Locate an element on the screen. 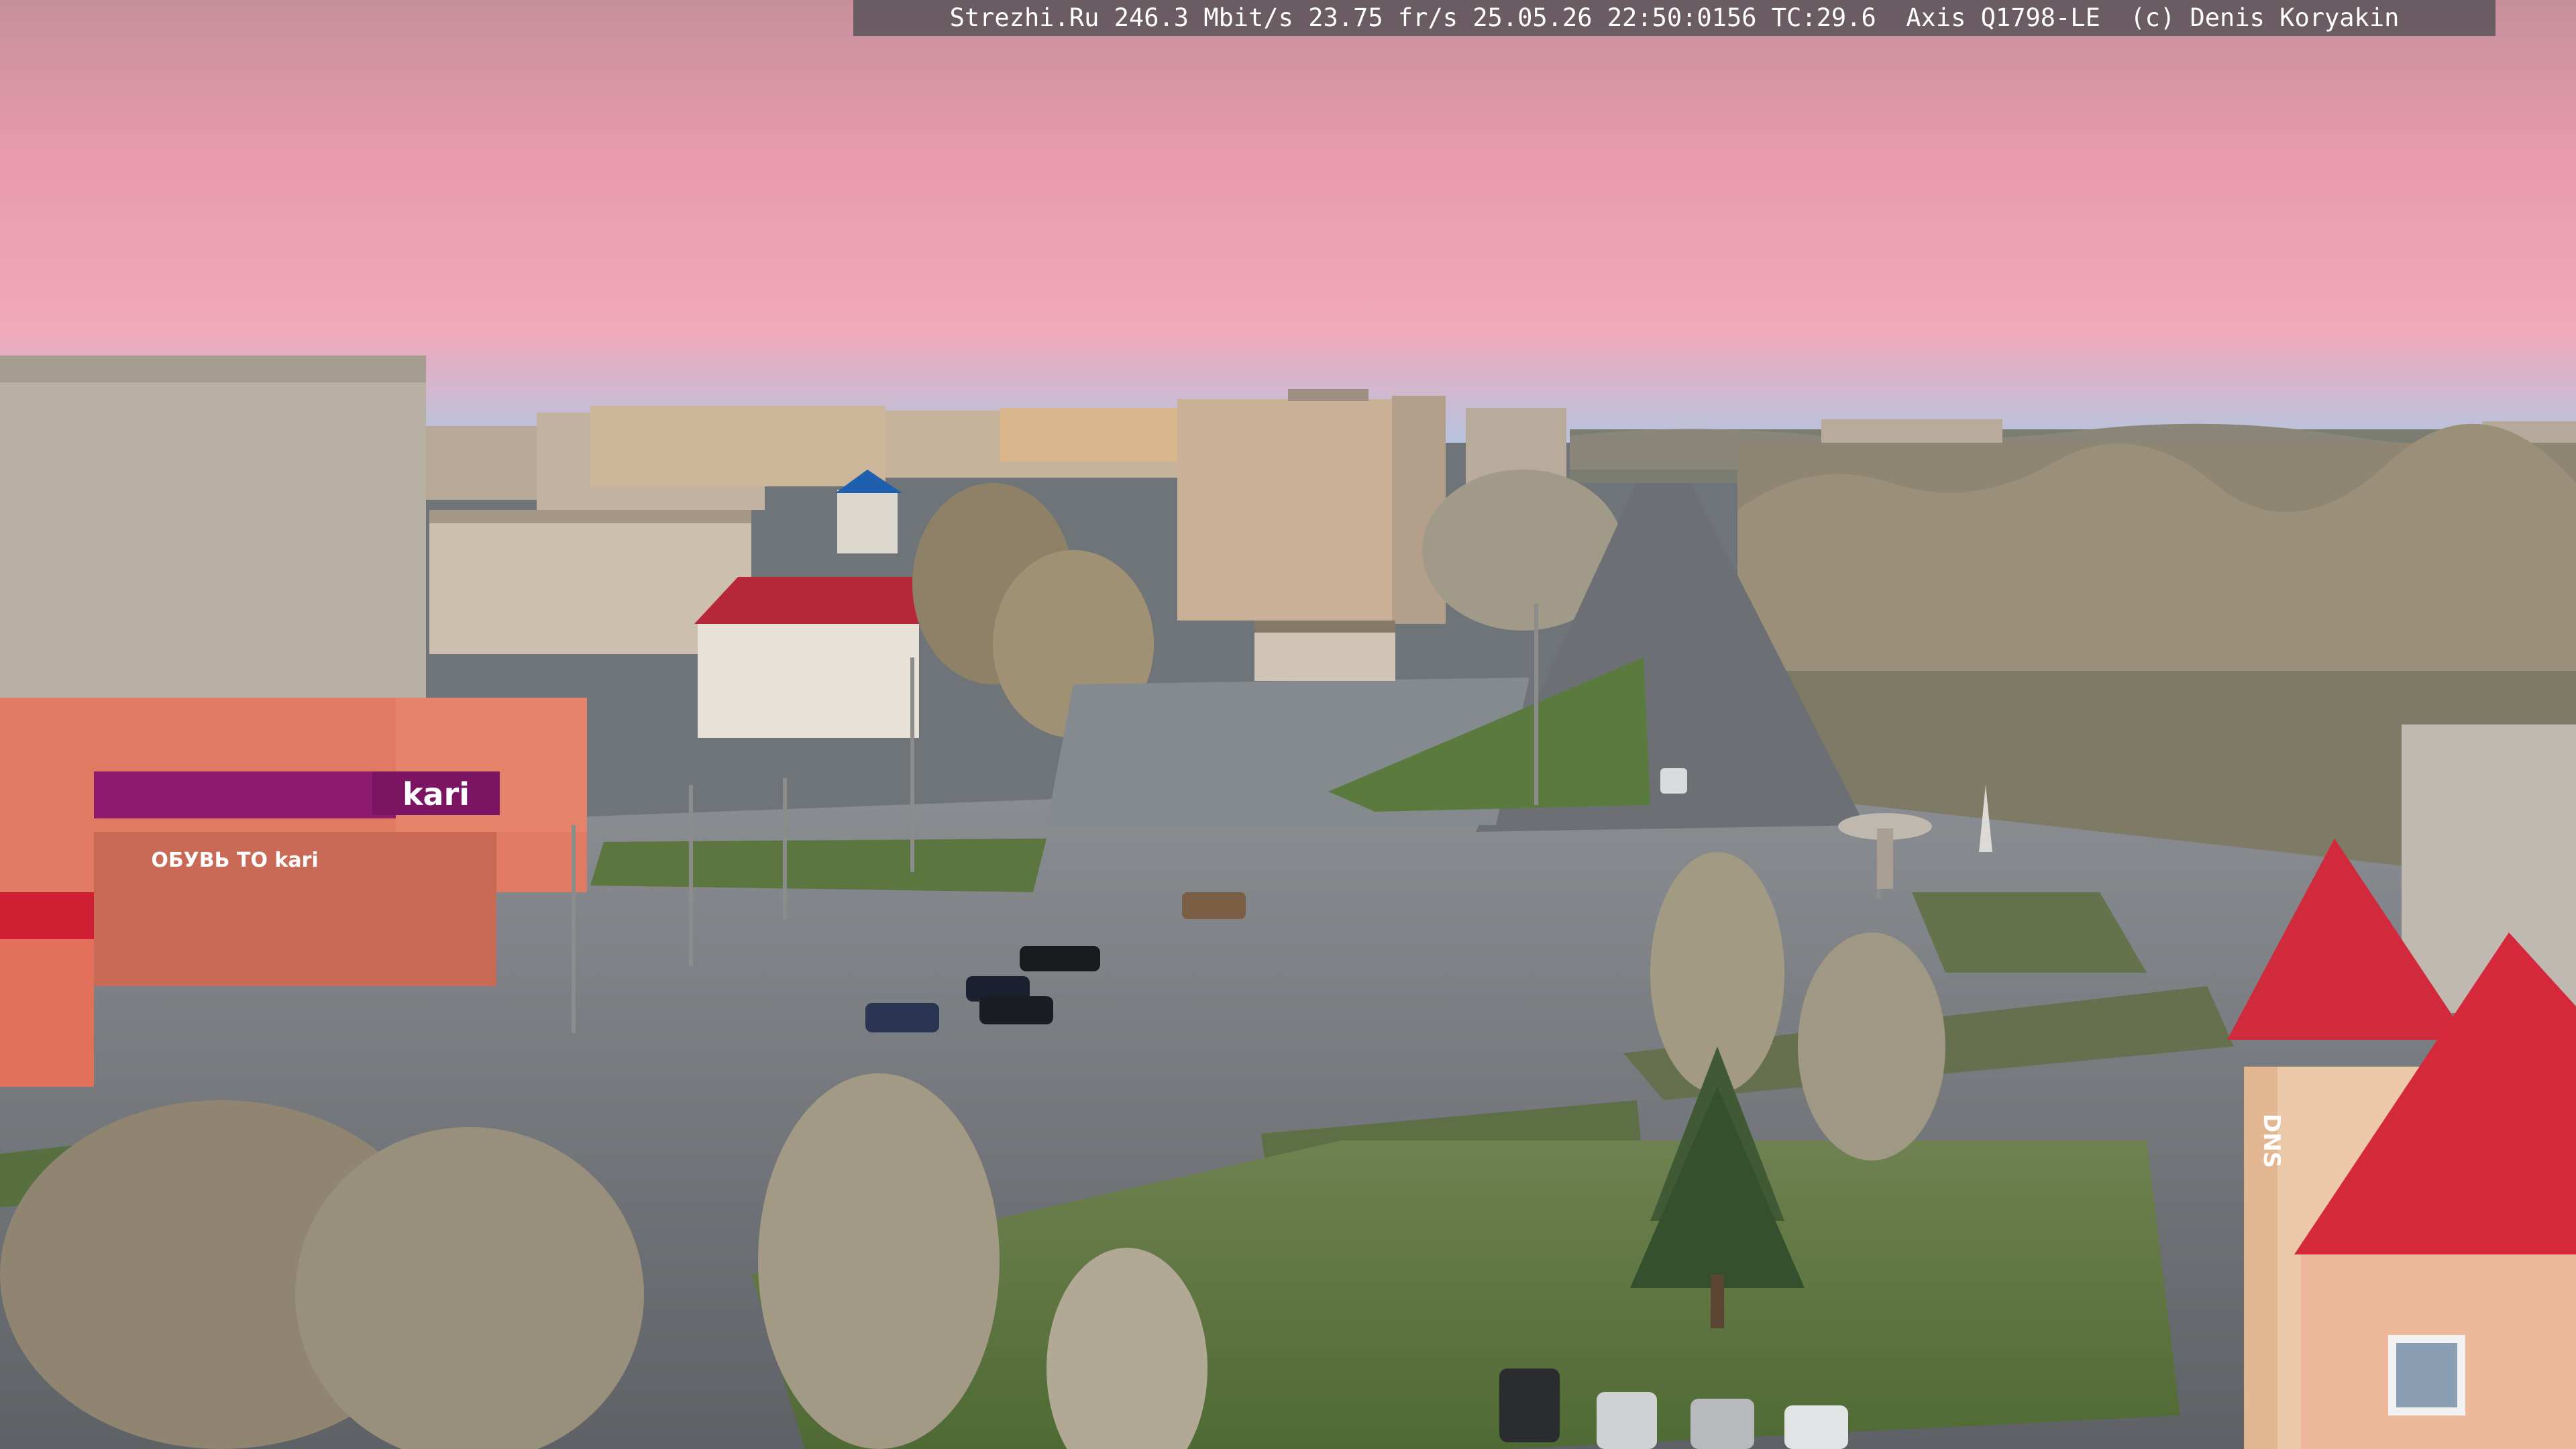 This screenshot has width=2576, height=1449. kari-sign: kari is located at coordinates (436, 794).